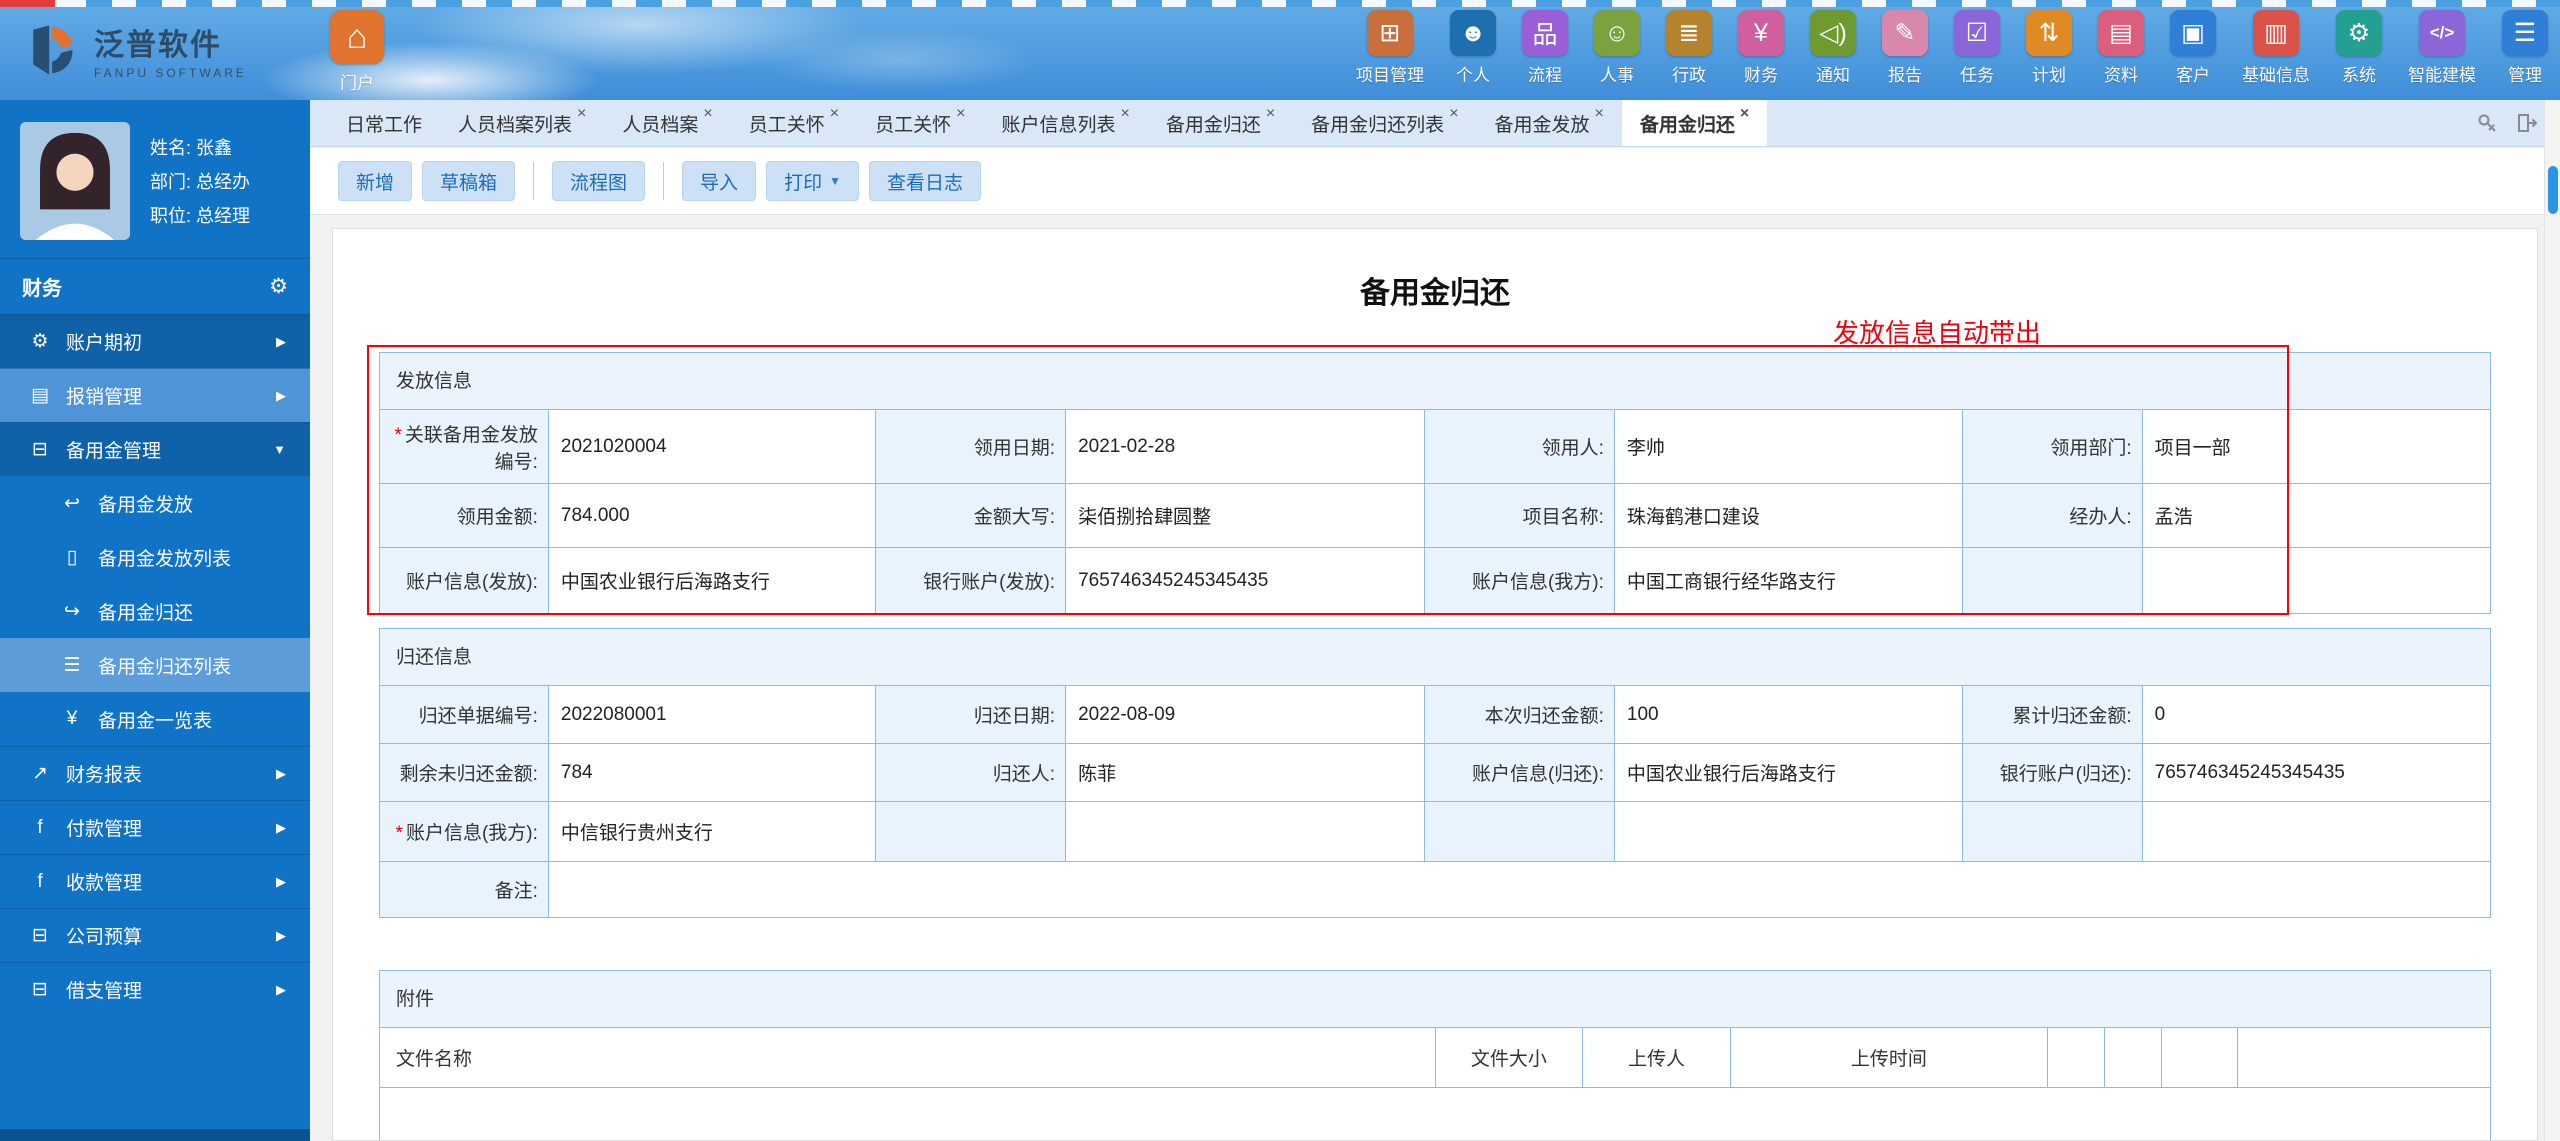 The height and width of the screenshot is (1141, 2560). Describe the element at coordinates (155, 881) in the screenshot. I see `sidebar-item-receipt-mgmt: f 收款管理 ▶` at that location.